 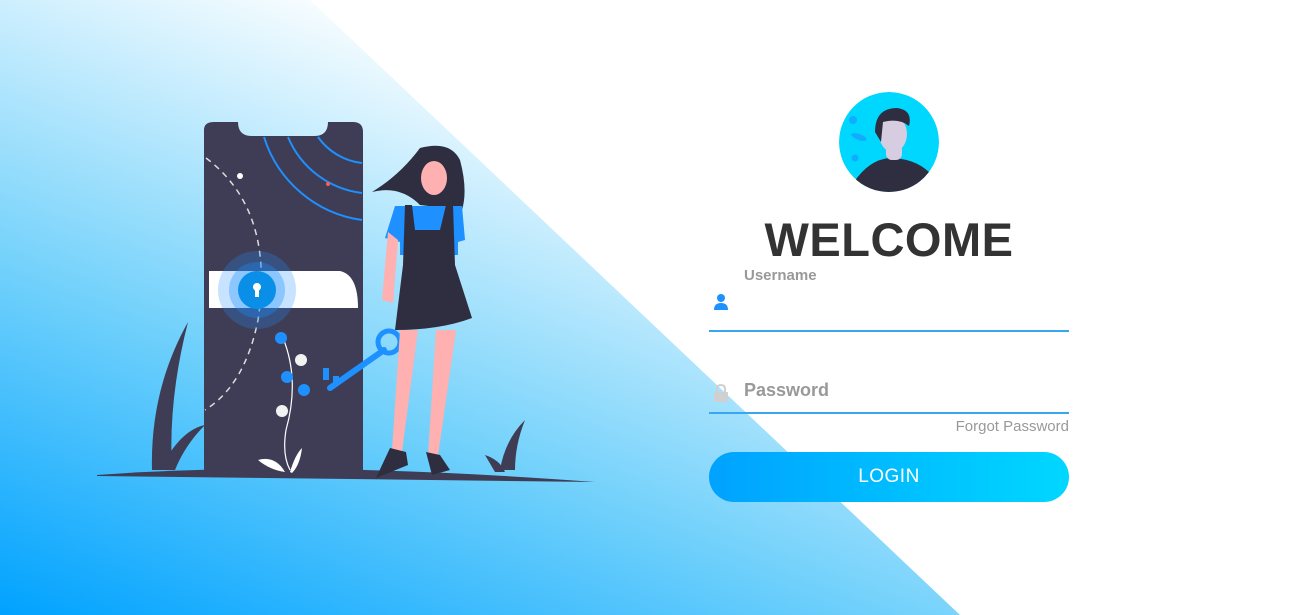 What do you see at coordinates (906, 390) in the screenshot?
I see `password-input` at bounding box center [906, 390].